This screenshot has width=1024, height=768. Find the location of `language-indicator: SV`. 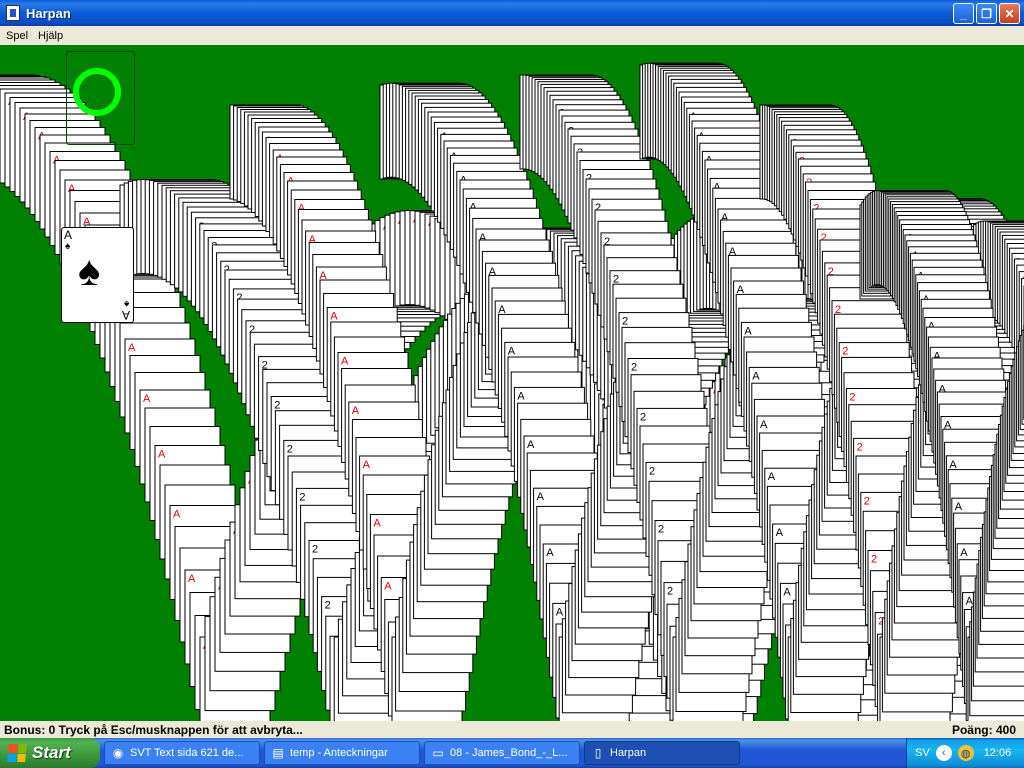

language-indicator: SV is located at coordinates (922, 753).